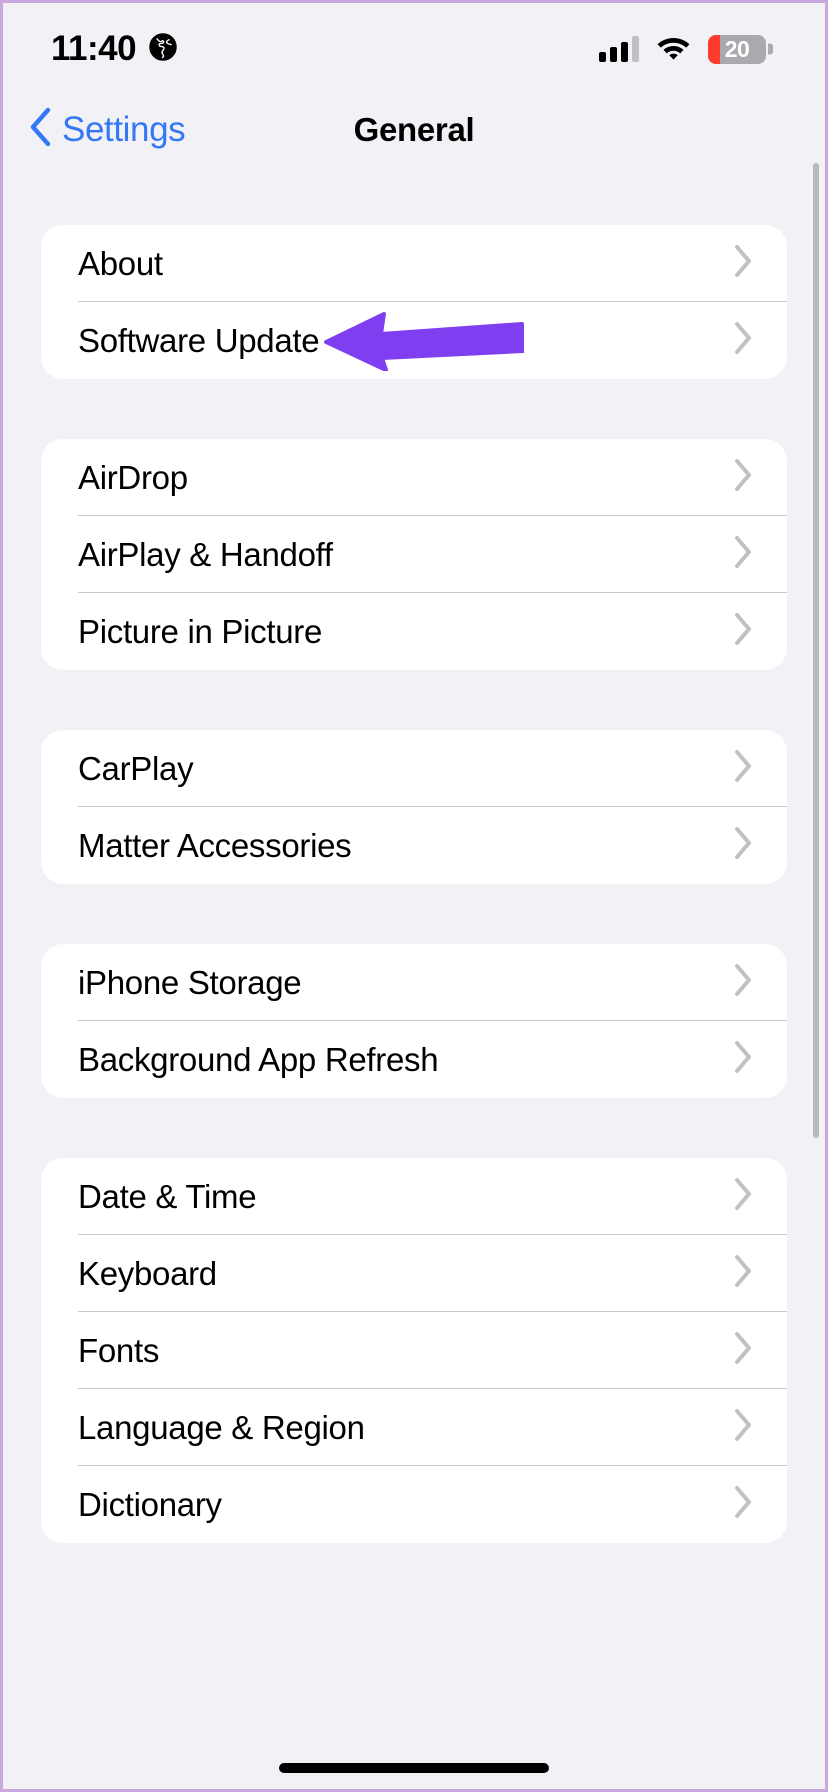 The image size is (828, 1792). Describe the element at coordinates (94, 48) in the screenshot. I see `status-bar-clock: 11:40` at that location.